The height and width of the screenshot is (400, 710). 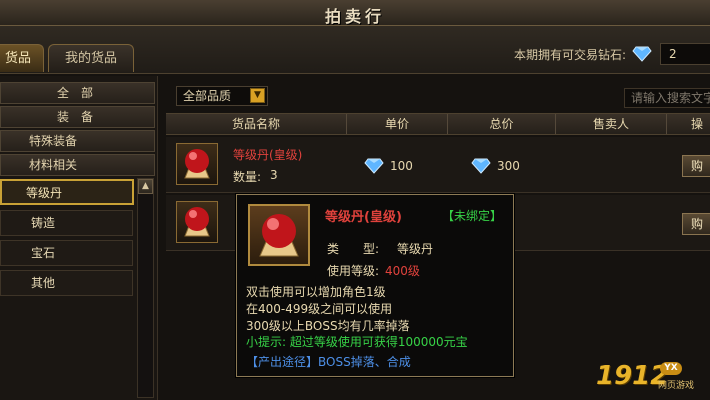 What do you see at coordinates (255, 124) in the screenshot?
I see `column-header-name: 货品名称` at bounding box center [255, 124].